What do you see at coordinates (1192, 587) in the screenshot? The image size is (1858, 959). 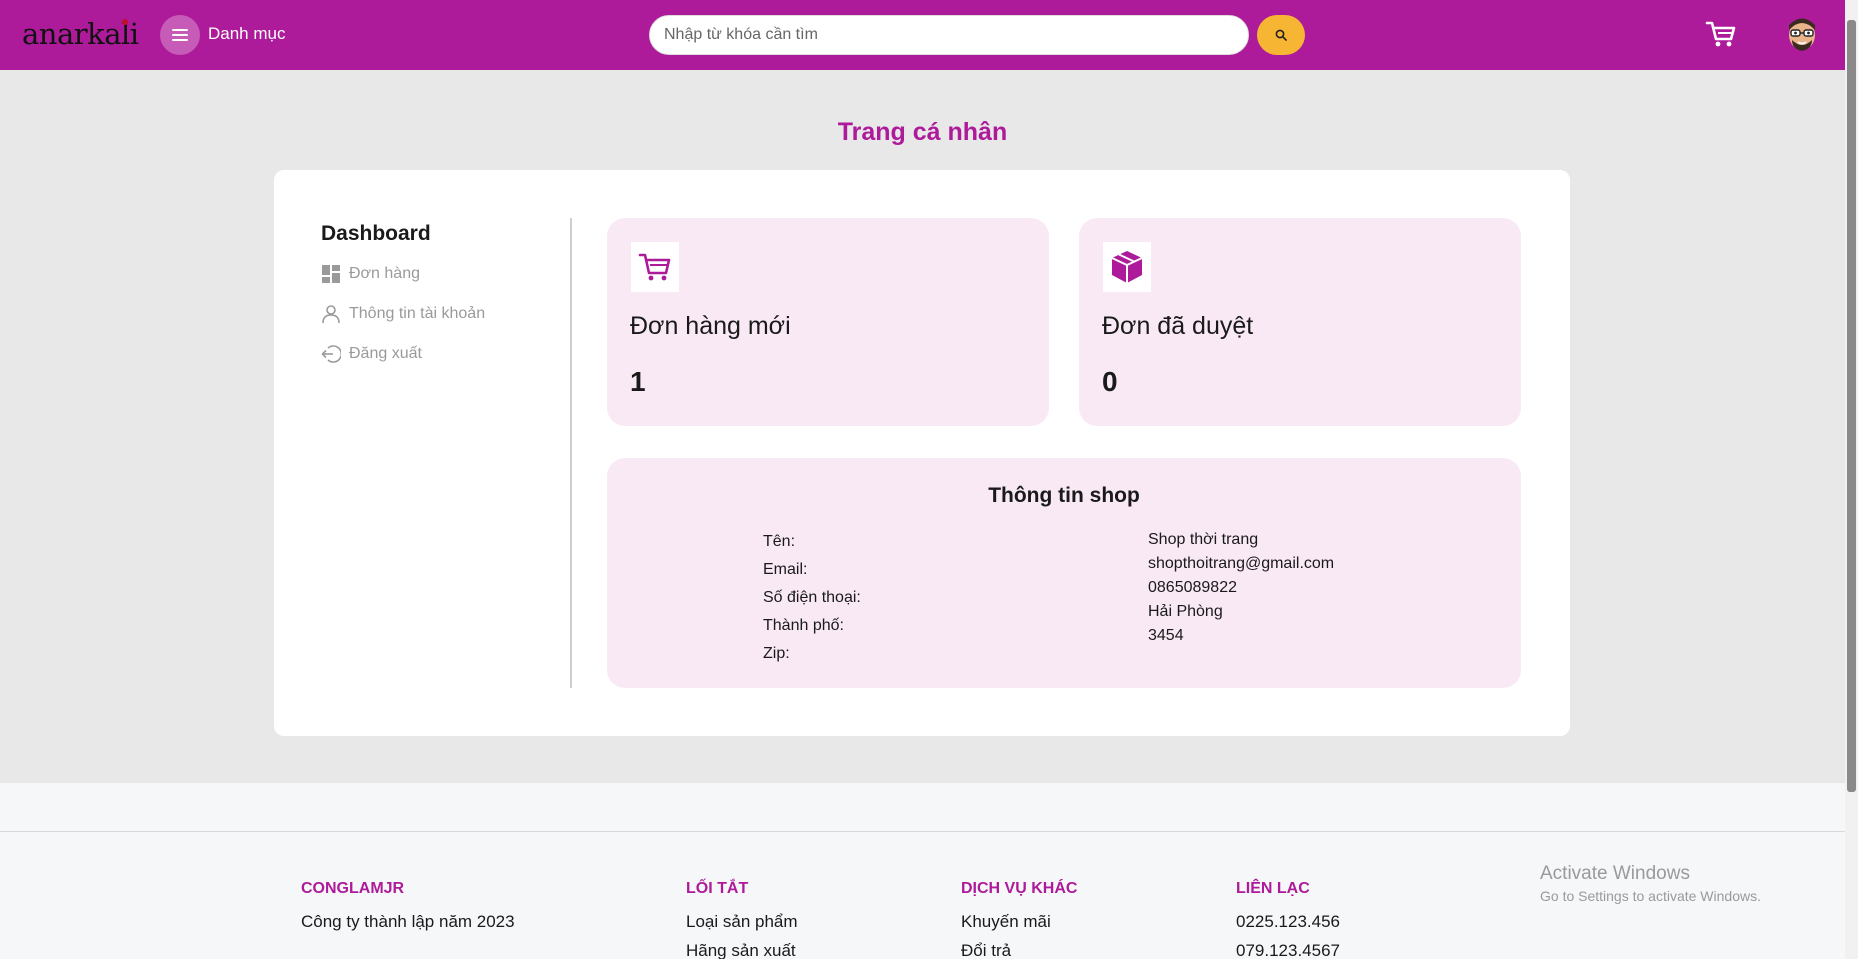 I see `shop-value-phone: 0865089822` at bounding box center [1192, 587].